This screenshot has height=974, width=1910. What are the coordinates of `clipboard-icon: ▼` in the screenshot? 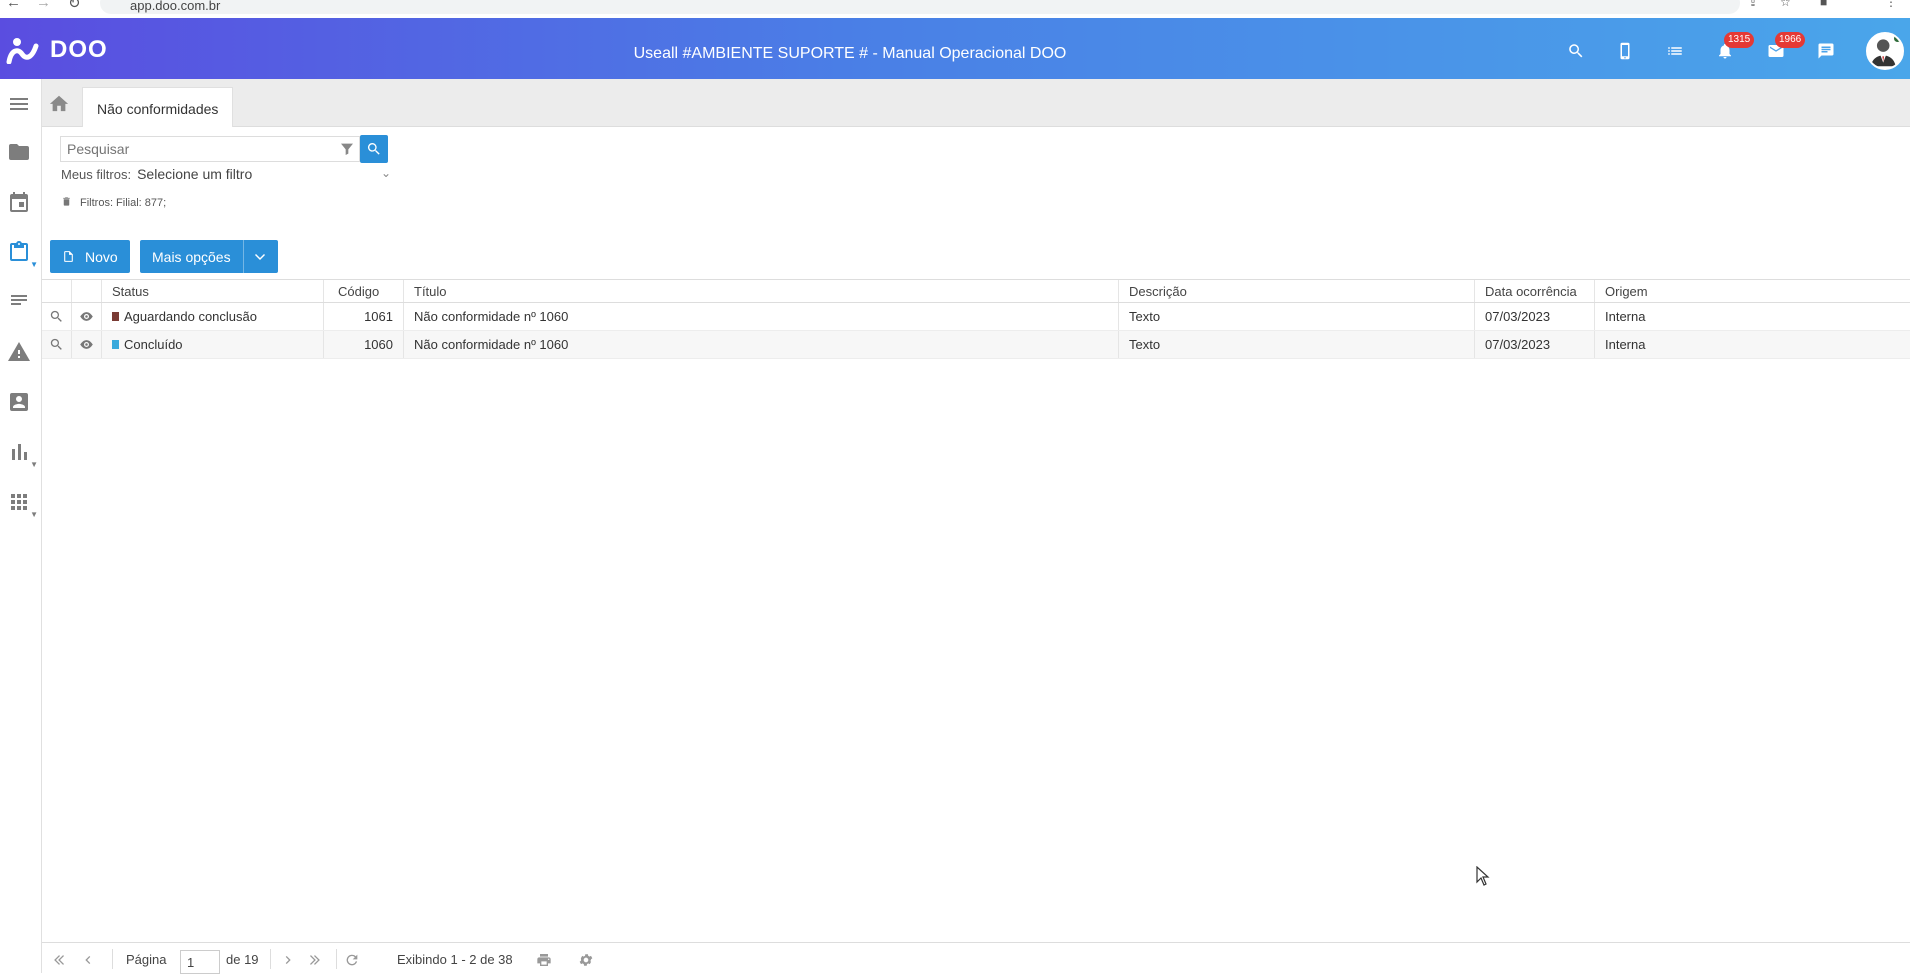 It's located at (22, 254).